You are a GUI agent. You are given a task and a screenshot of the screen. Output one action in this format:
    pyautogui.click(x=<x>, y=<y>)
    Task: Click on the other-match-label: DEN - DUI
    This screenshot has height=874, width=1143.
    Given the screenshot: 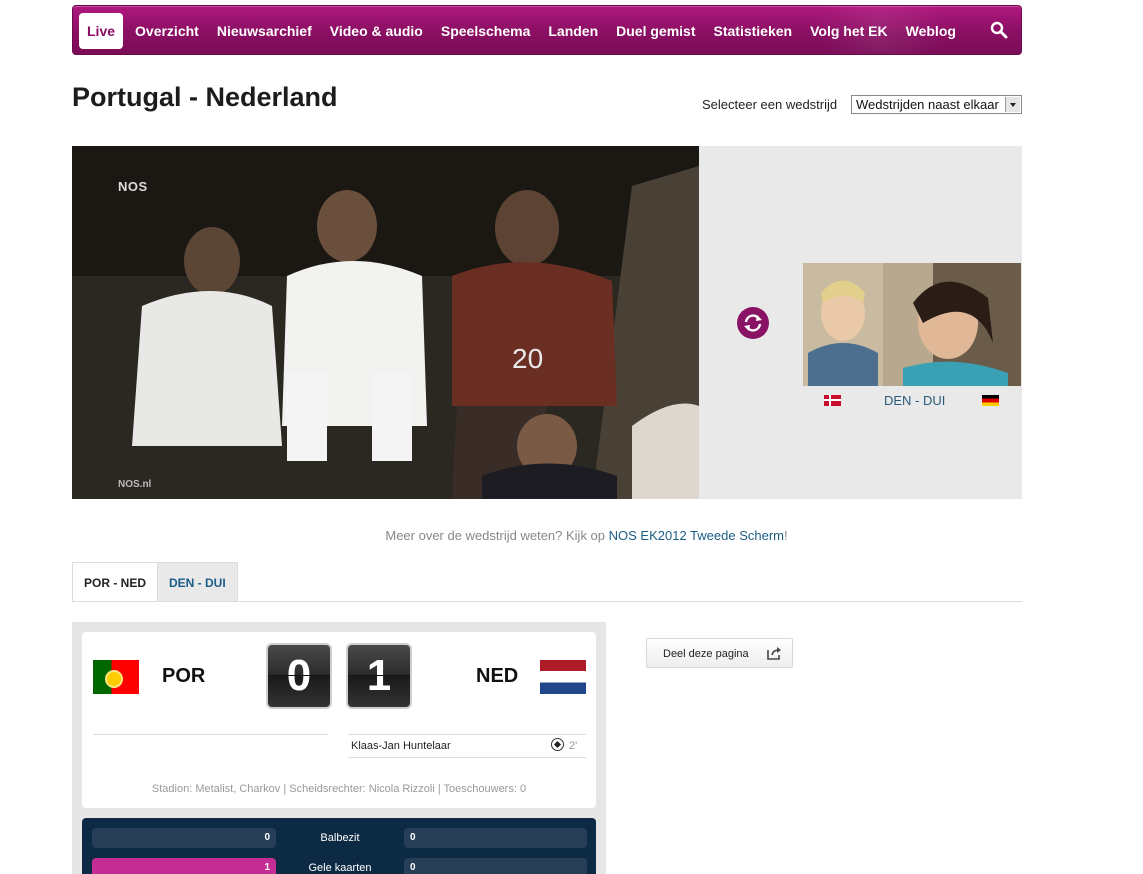 What is the action you would take?
    pyautogui.click(x=914, y=400)
    